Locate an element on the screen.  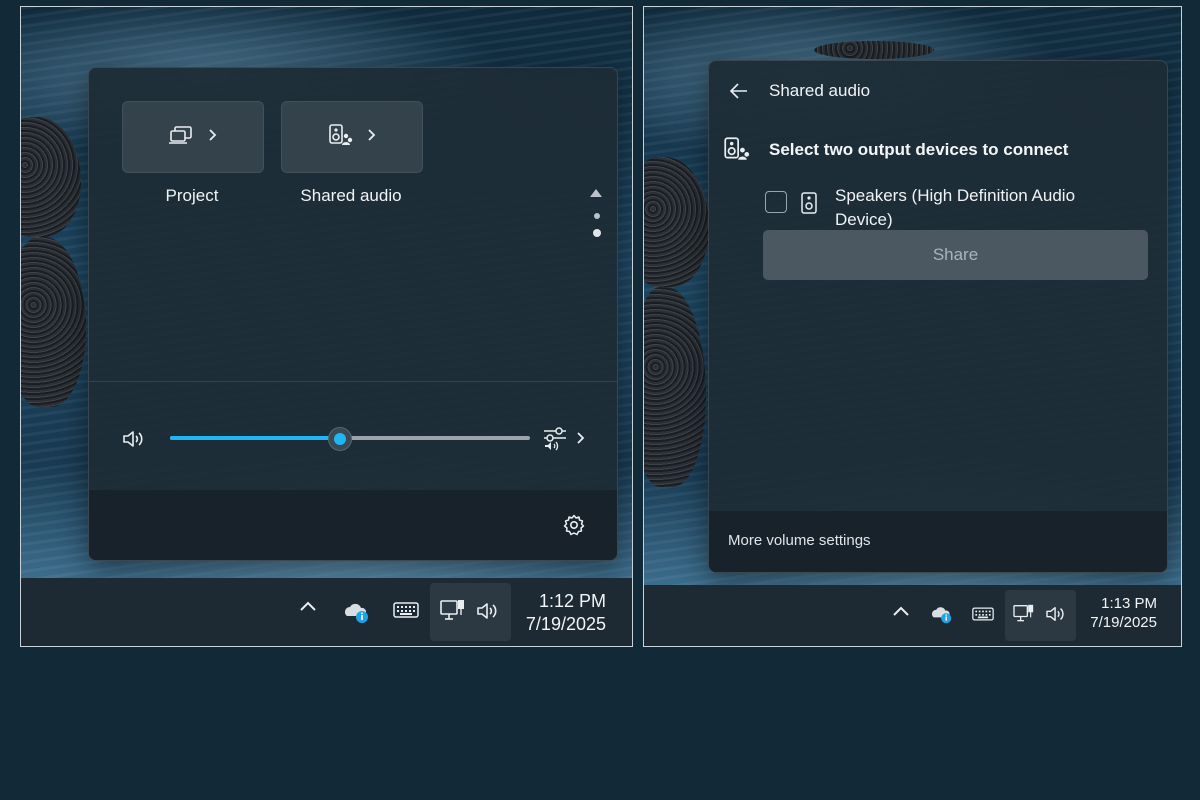
speaker-device-icon is located at coordinates (809, 205).